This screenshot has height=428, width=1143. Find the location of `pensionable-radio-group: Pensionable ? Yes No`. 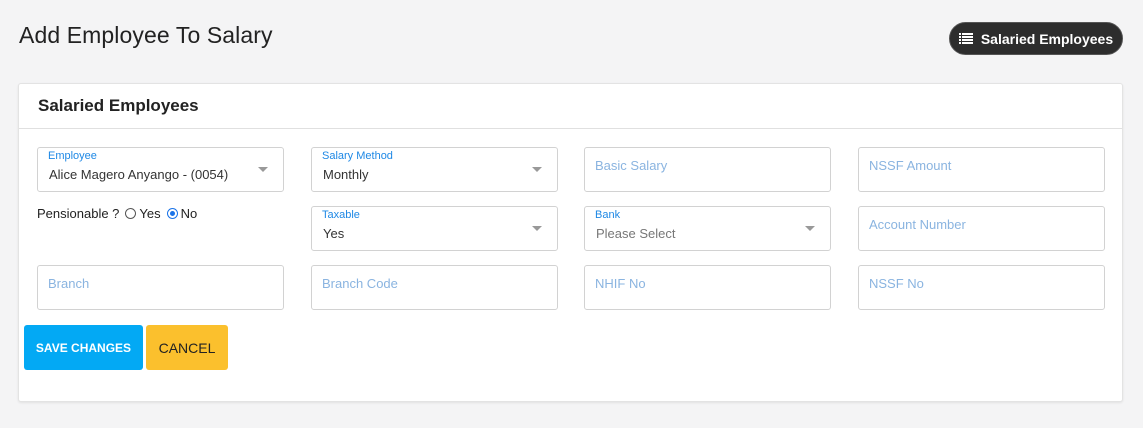

pensionable-radio-group: Pensionable ? Yes No is located at coordinates (117, 213).